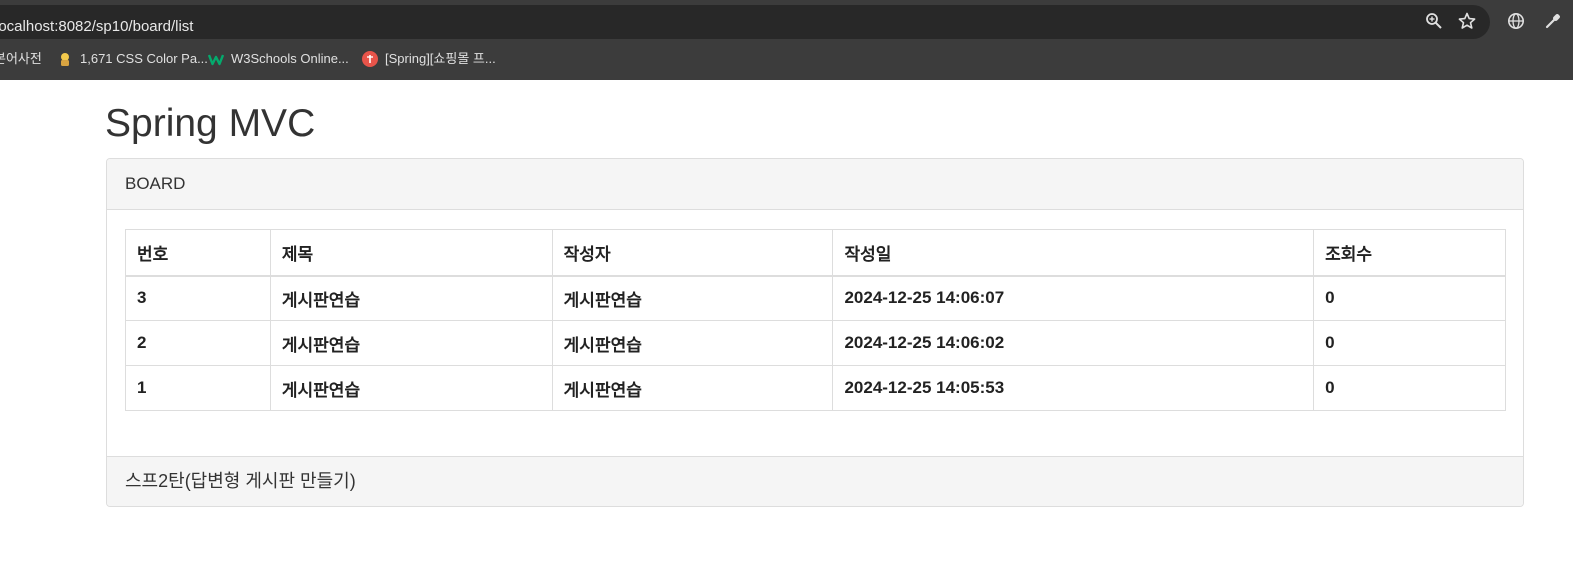  I want to click on eyedropper-icon, so click(1553, 21).